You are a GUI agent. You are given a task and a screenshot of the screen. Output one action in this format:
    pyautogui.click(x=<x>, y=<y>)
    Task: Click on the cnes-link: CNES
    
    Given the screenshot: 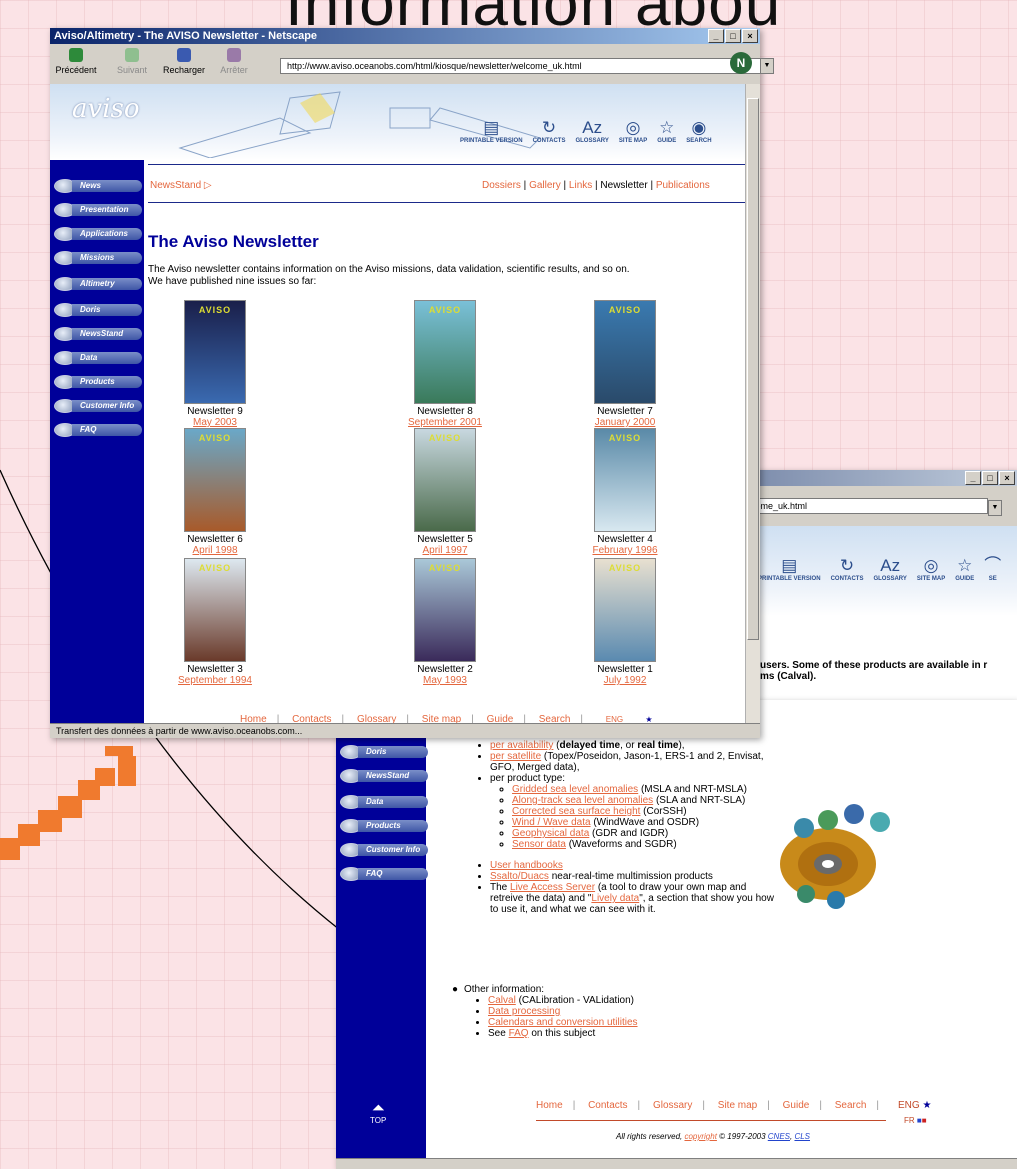 What is the action you would take?
    pyautogui.click(x=779, y=1136)
    